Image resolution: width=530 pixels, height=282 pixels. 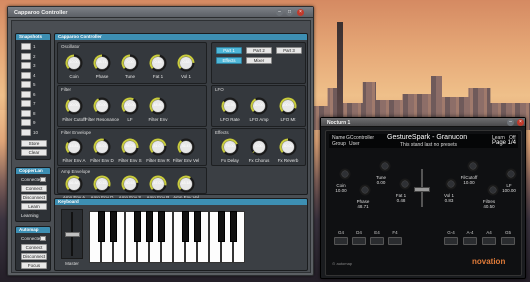 What do you see at coordinates (449, 200) in the screenshot?
I see `nocturn-knob-value: 0.83` at bounding box center [449, 200].